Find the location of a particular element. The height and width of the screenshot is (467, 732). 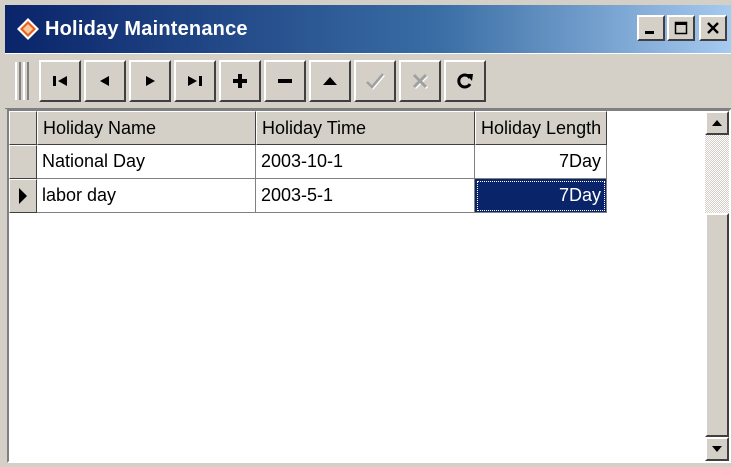

checkmark-icon is located at coordinates (375, 81).